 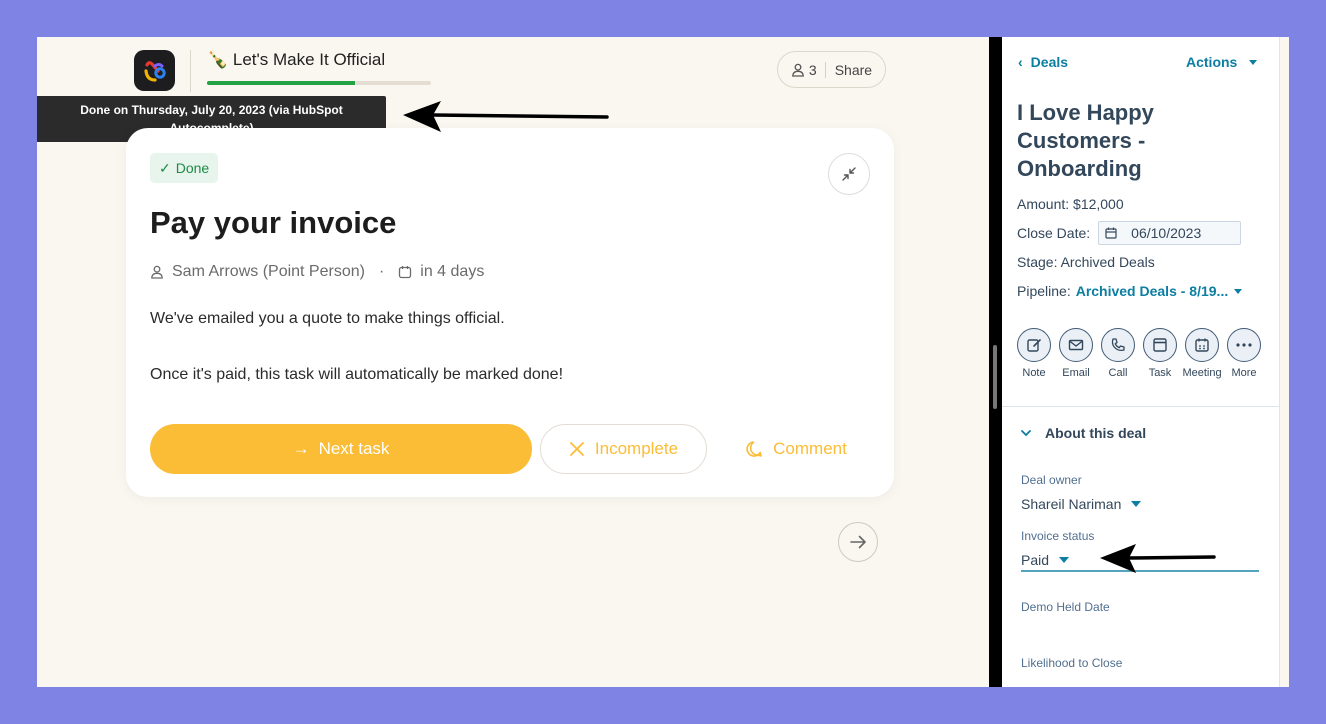 What do you see at coordinates (1076, 373) in the screenshot?
I see `activity-label: Email` at bounding box center [1076, 373].